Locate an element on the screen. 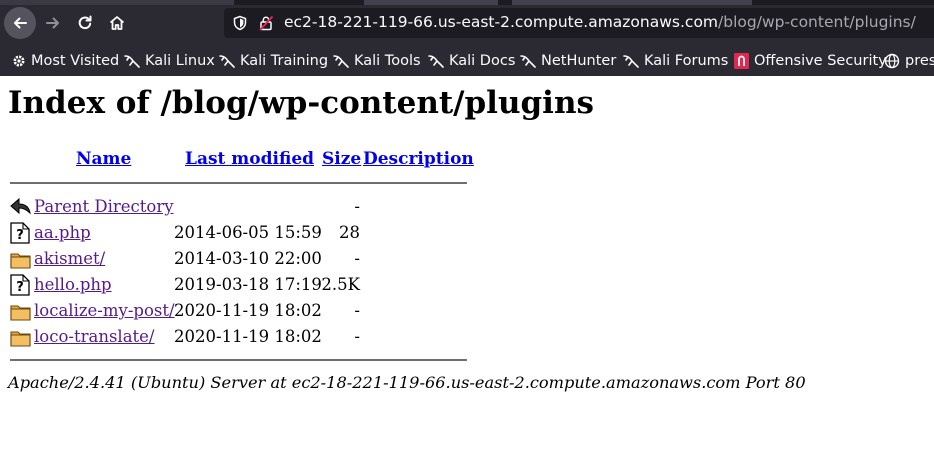  table-row: localize-my-post/ 2020-11-19 18:02 - is located at coordinates (467, 311).